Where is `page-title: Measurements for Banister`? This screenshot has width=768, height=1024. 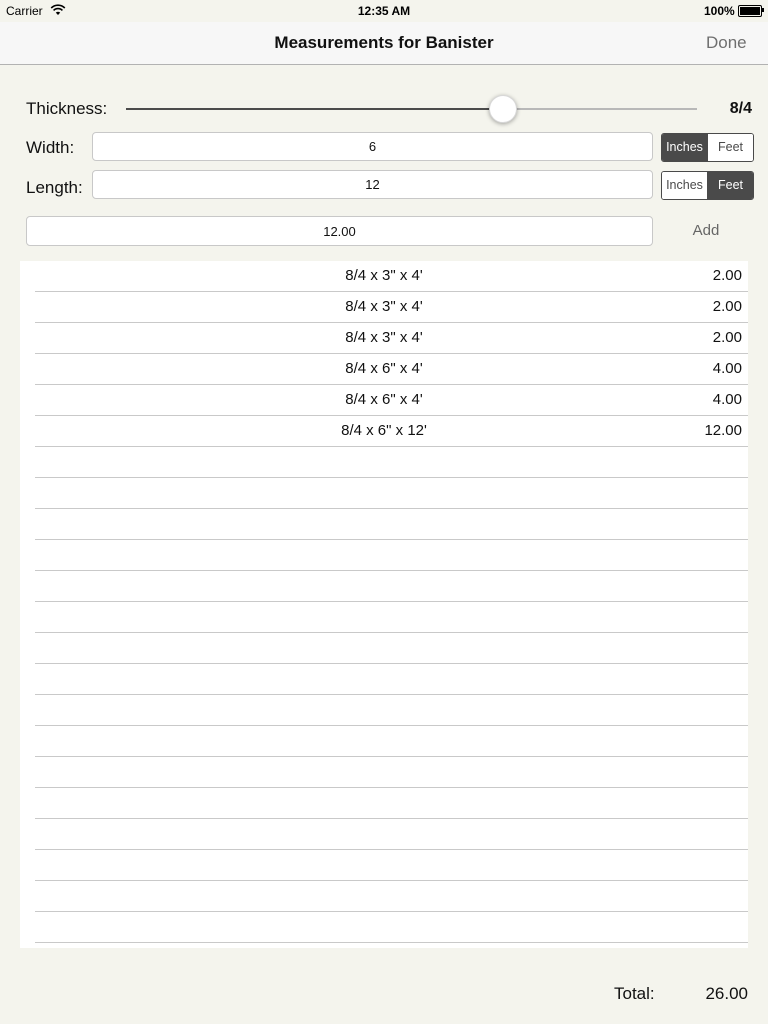
page-title: Measurements for Banister is located at coordinates (384, 42).